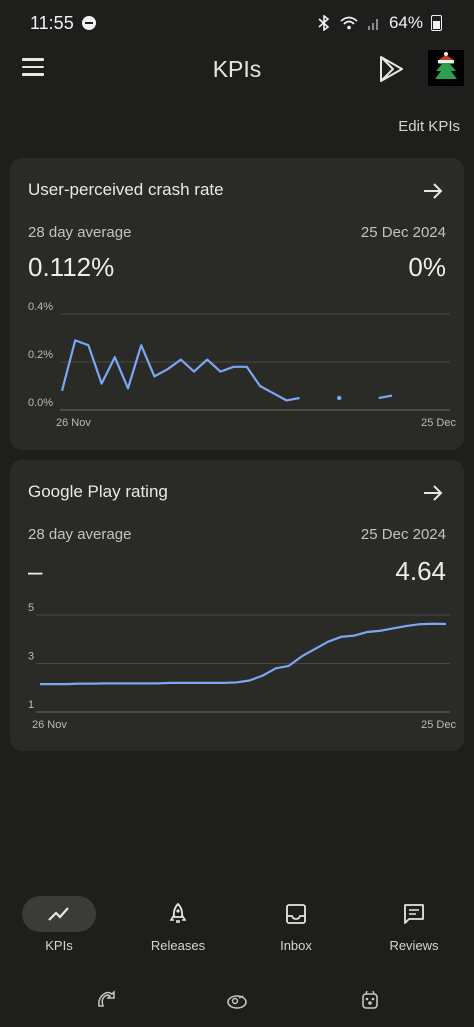  I want to click on y-tick-label: 0.4%, so click(40, 307).